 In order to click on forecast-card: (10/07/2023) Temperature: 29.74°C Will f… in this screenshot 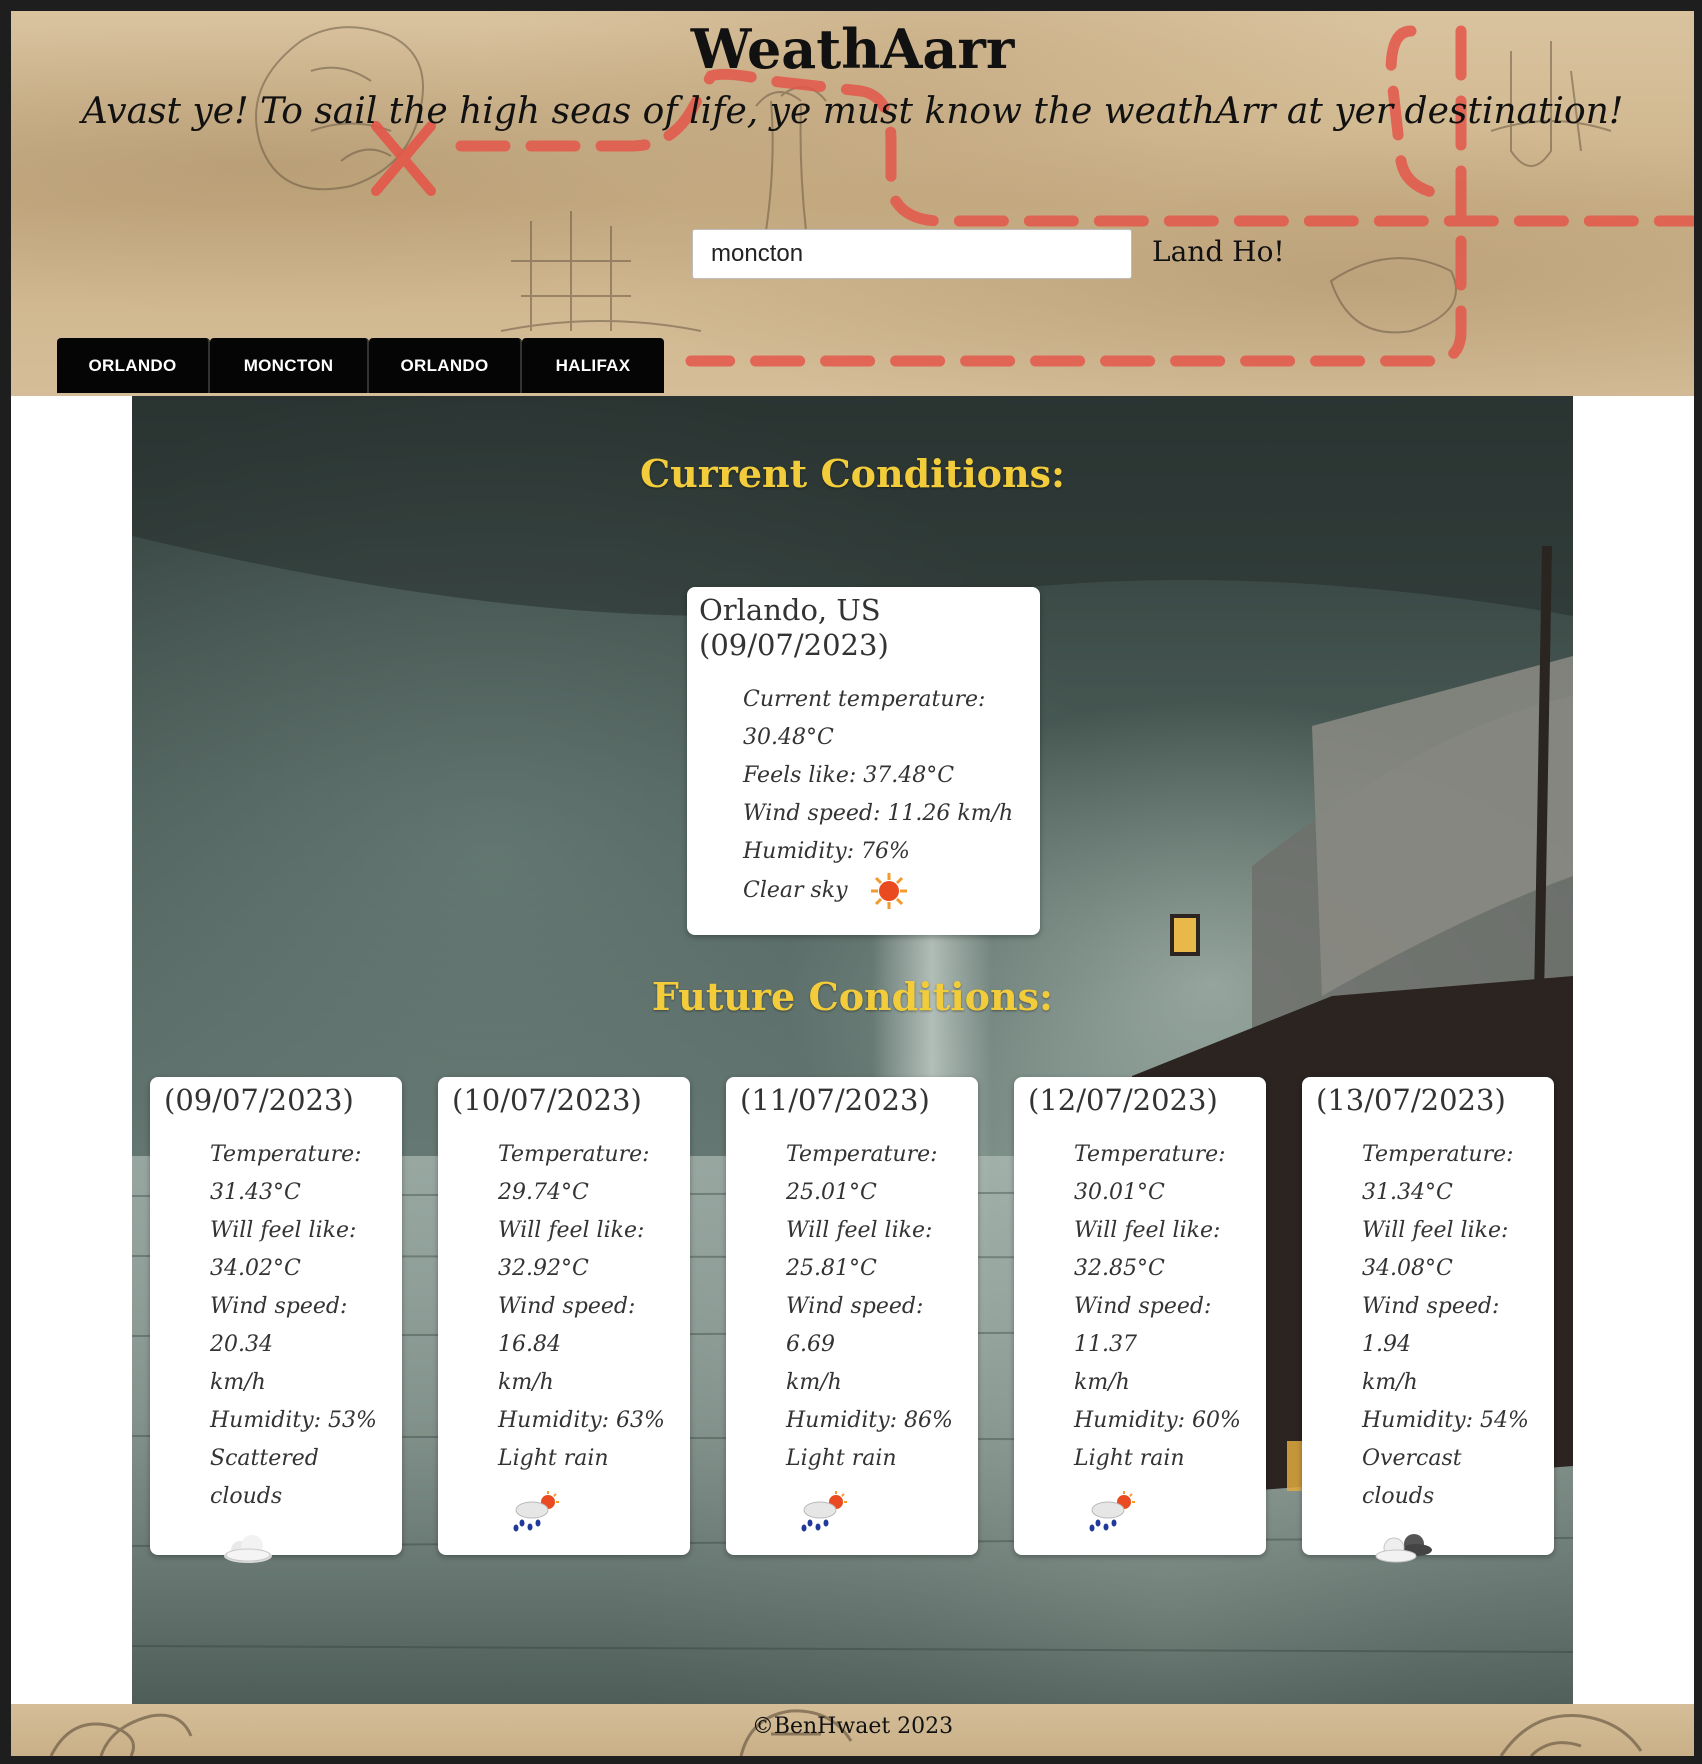, I will do `click(564, 1316)`.